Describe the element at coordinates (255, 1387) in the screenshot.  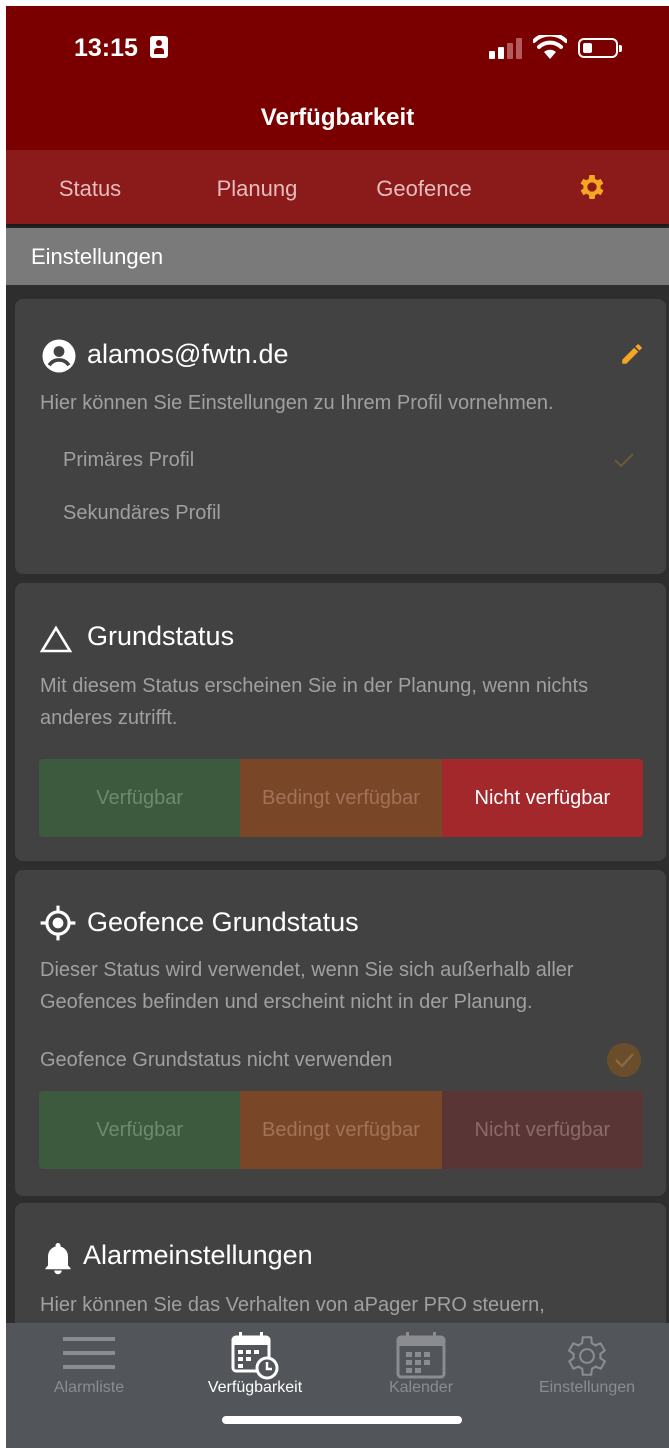
I see `nav-verfuegbarkeit-label: Verfügbarkeit` at that location.